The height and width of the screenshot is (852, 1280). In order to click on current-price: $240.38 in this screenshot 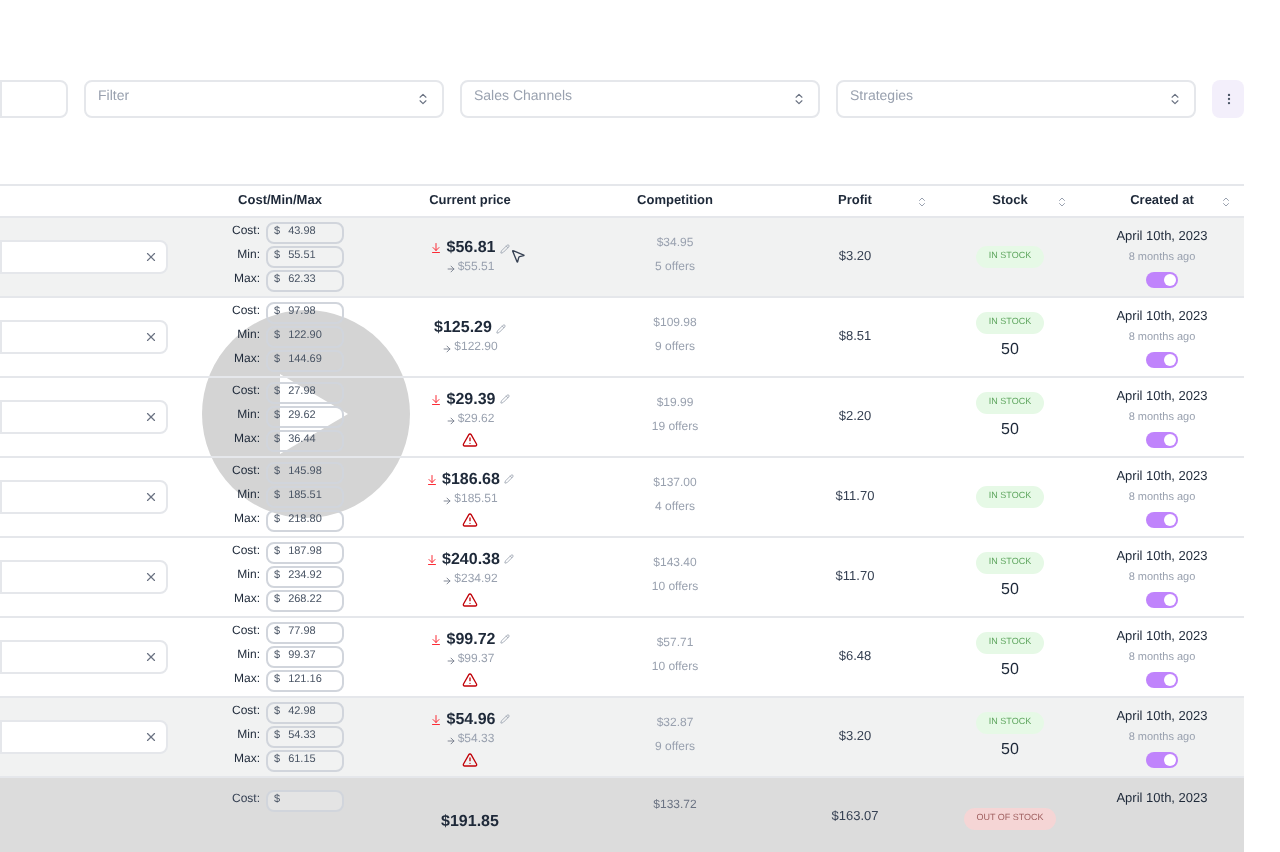, I will do `click(471, 559)`.